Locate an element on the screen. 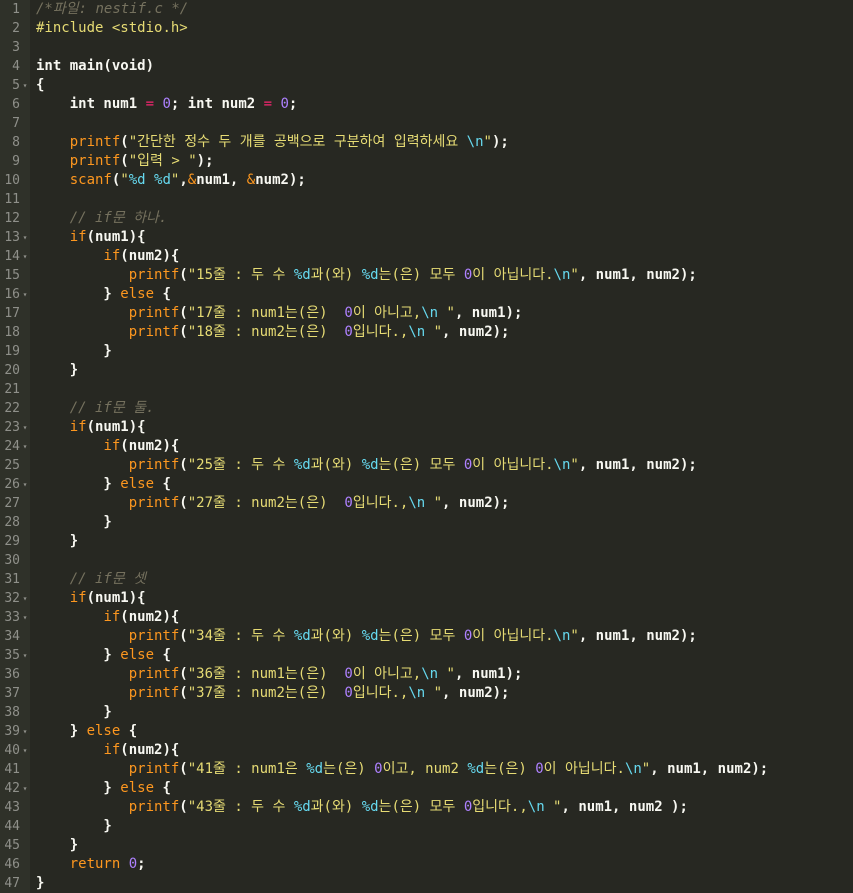 This screenshot has width=853, height=893. code-line: 14 ▾ if(num2){ is located at coordinates (426, 256).